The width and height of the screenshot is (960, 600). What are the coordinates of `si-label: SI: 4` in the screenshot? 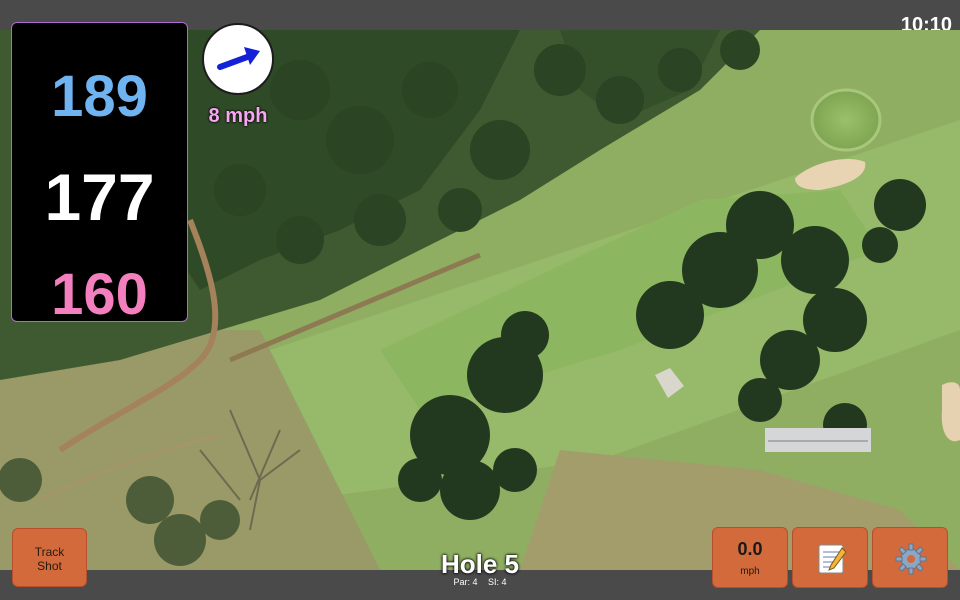 It's located at (497, 582).